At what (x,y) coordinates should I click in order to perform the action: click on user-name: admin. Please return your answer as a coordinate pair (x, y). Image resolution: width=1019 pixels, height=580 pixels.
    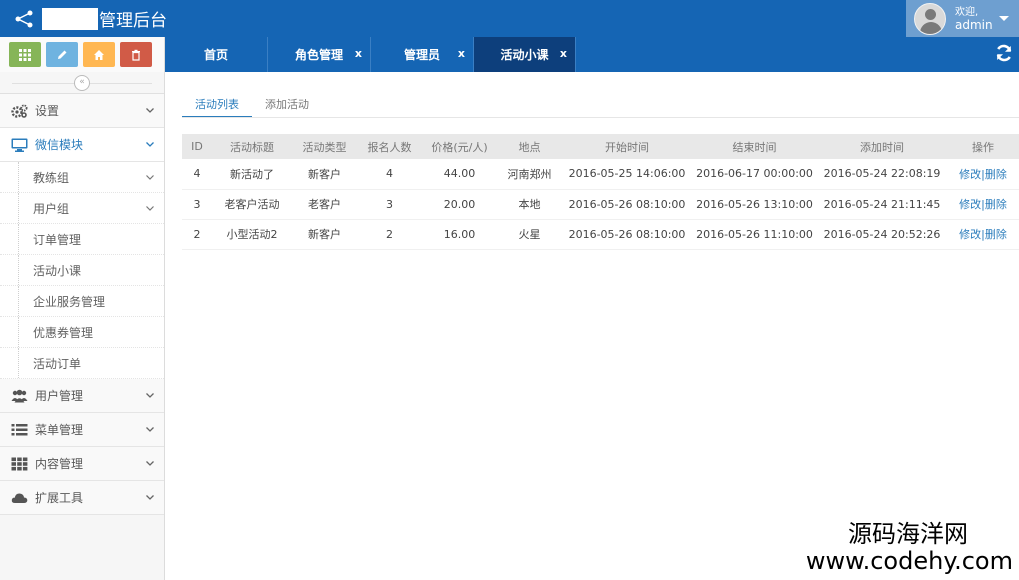
    Looking at the image, I should click on (974, 24).